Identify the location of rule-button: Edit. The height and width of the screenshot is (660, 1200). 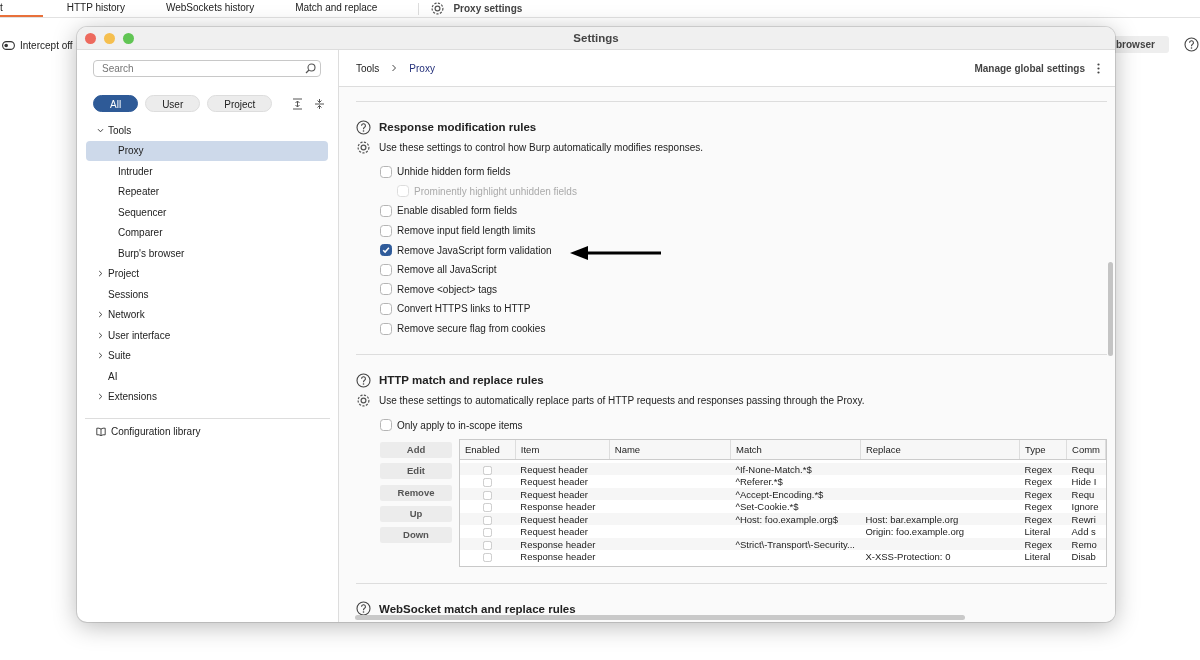
(416, 471).